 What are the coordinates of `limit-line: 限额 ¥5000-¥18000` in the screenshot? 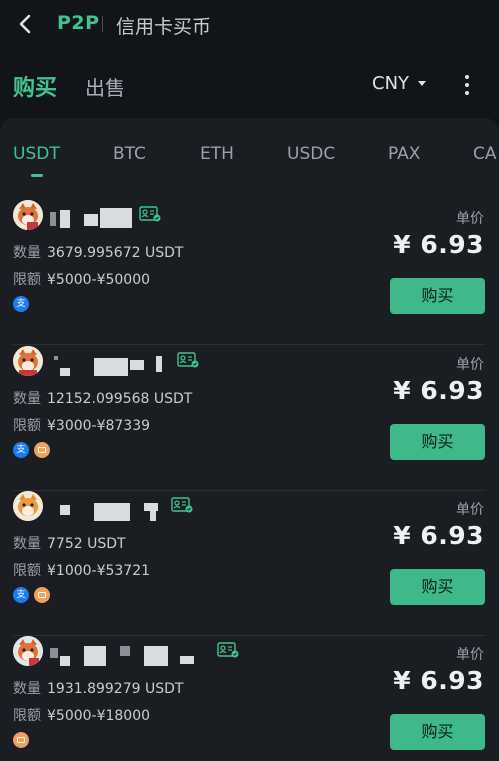 It's located at (81, 715).